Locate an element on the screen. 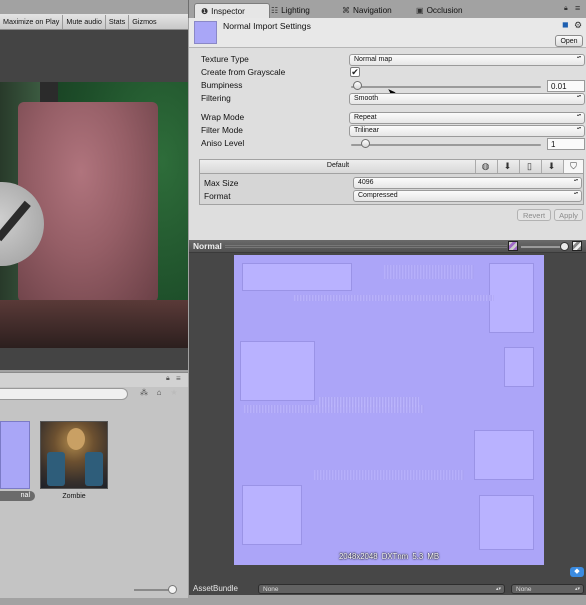  create-from-grayscale-checkbox: ✔ is located at coordinates (355, 72).